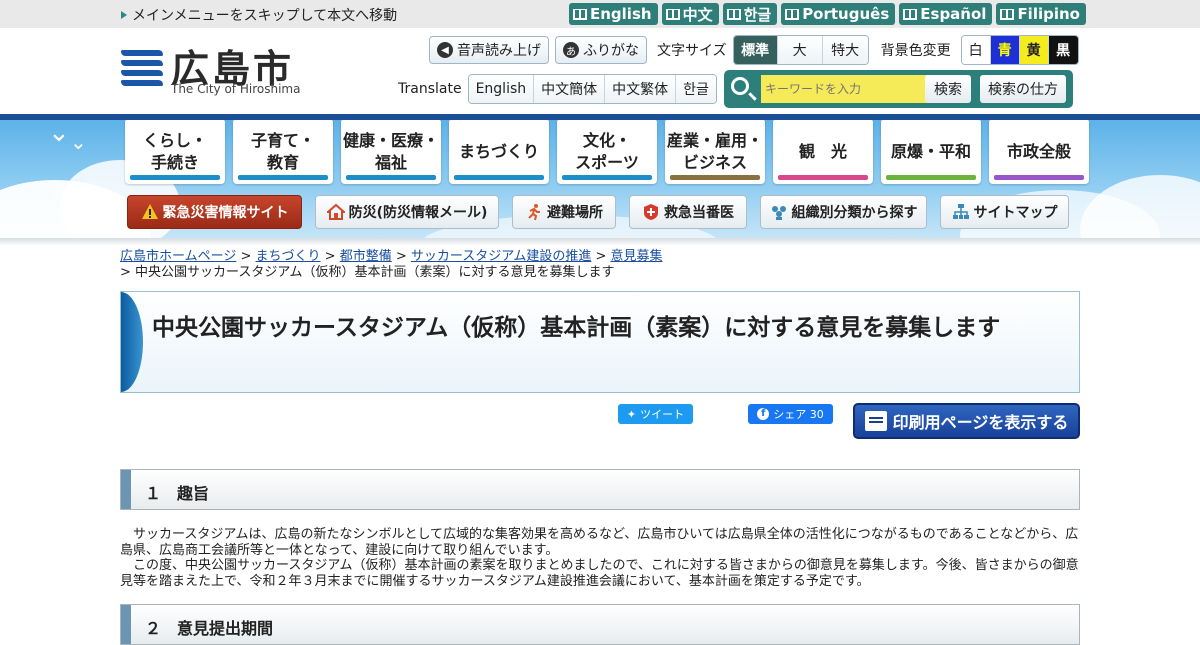  Describe the element at coordinates (790, 414) in the screenshot. I see `facebook-share-button: f シェア 30` at that location.